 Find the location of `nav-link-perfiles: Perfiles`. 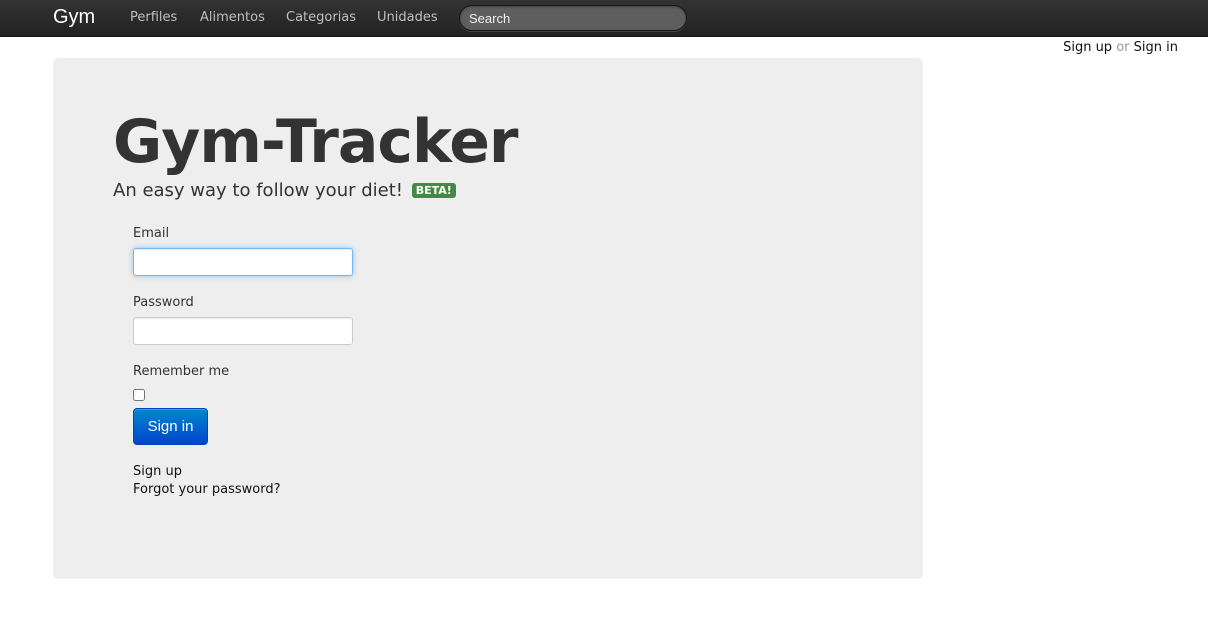

nav-link-perfiles: Perfiles is located at coordinates (153, 17).